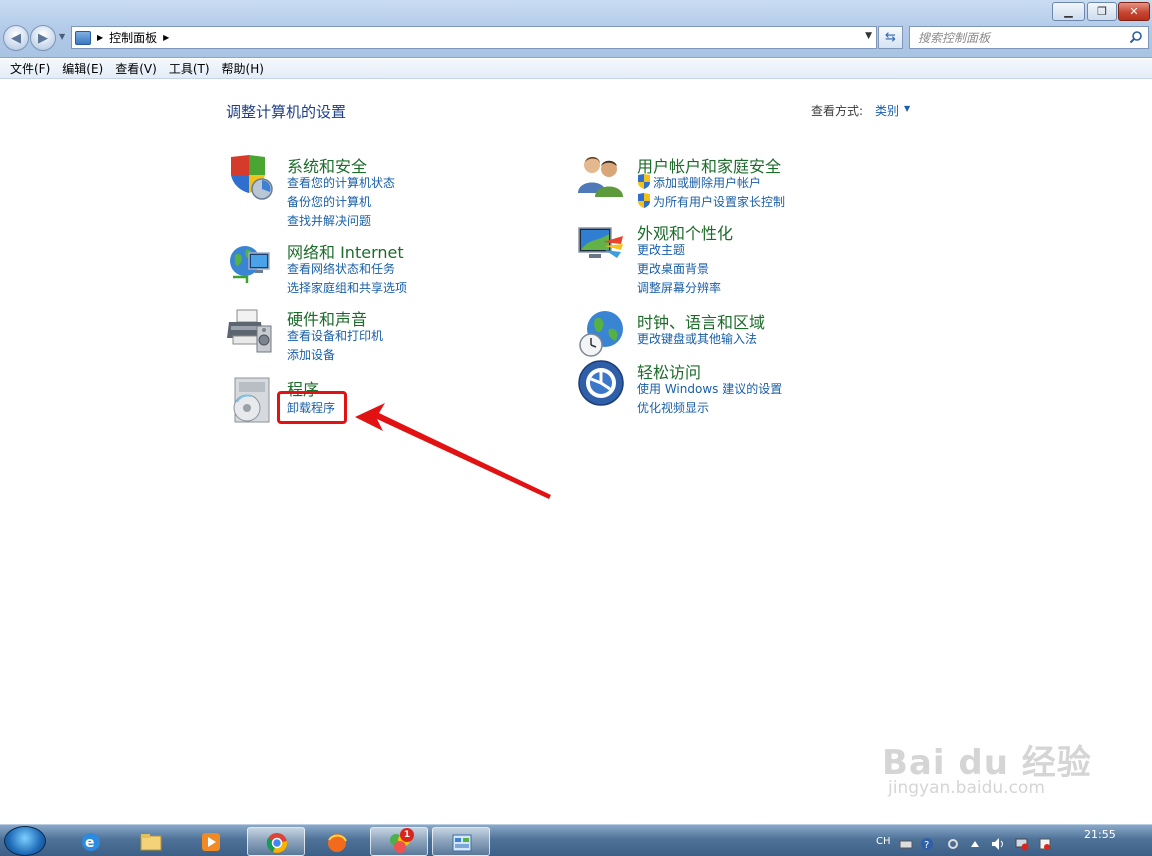 The image size is (1152, 856). What do you see at coordinates (251, 177) in the screenshot?
I see `security-shield-icon` at bounding box center [251, 177].